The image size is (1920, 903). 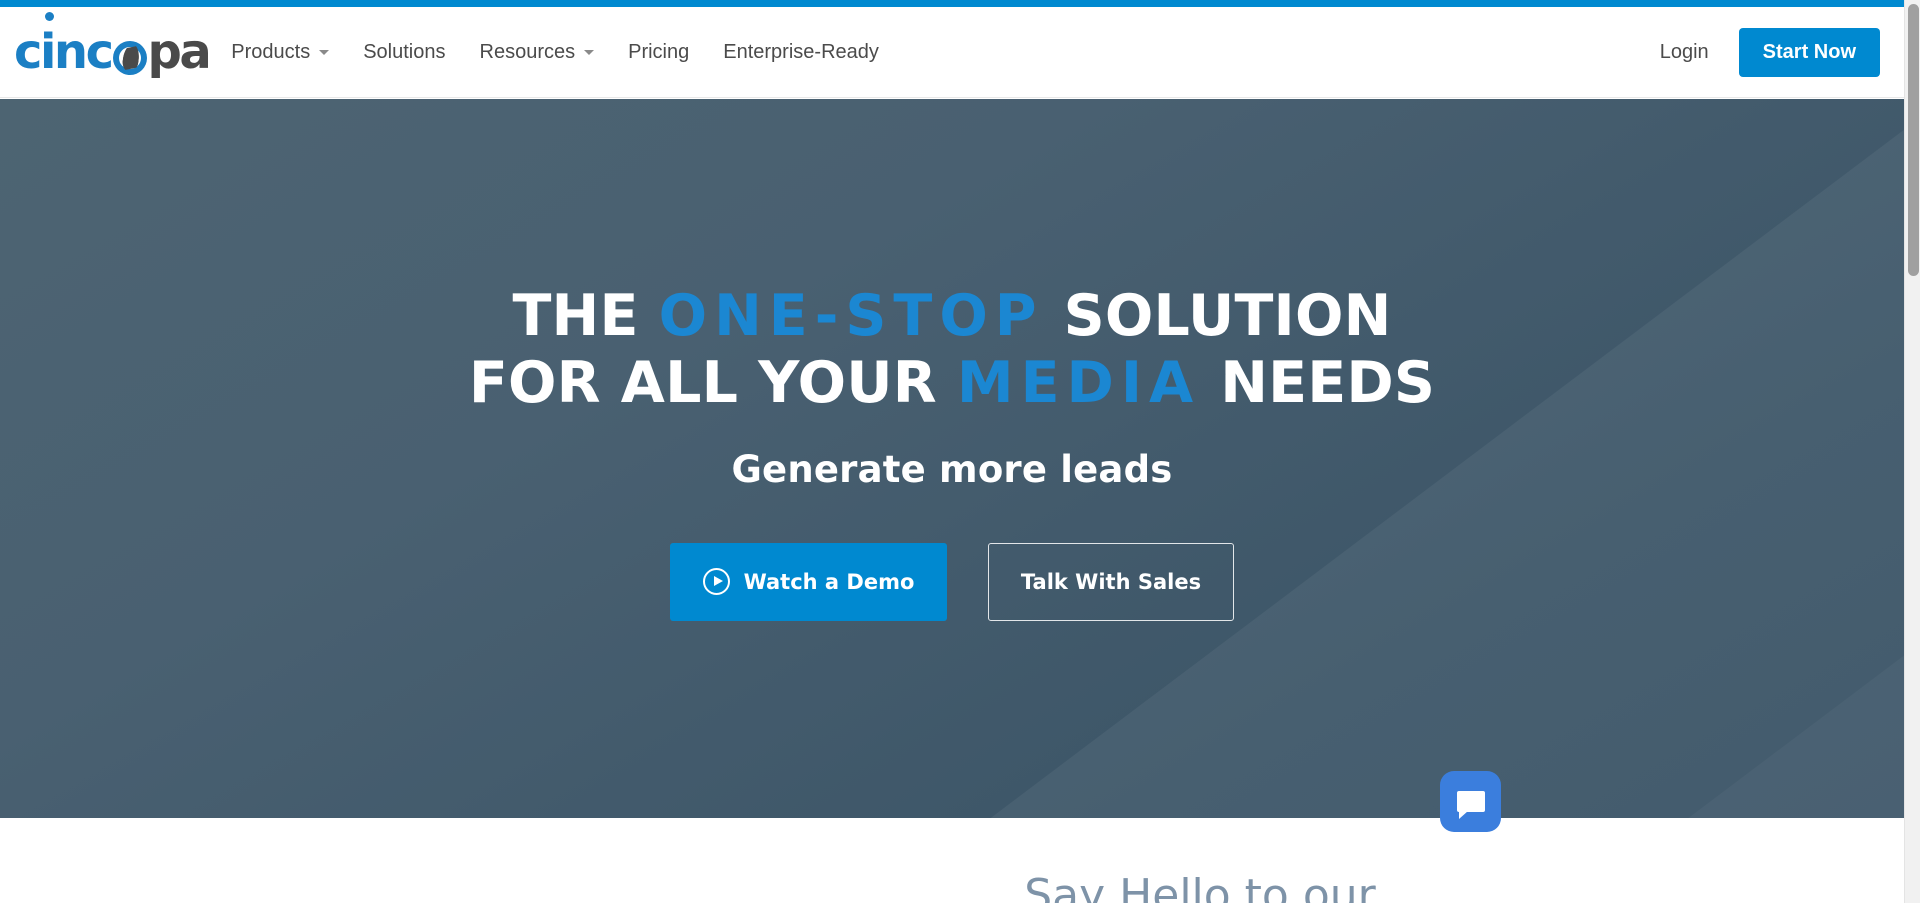 I want to click on scrollbar-thumb, so click(x=1913, y=140).